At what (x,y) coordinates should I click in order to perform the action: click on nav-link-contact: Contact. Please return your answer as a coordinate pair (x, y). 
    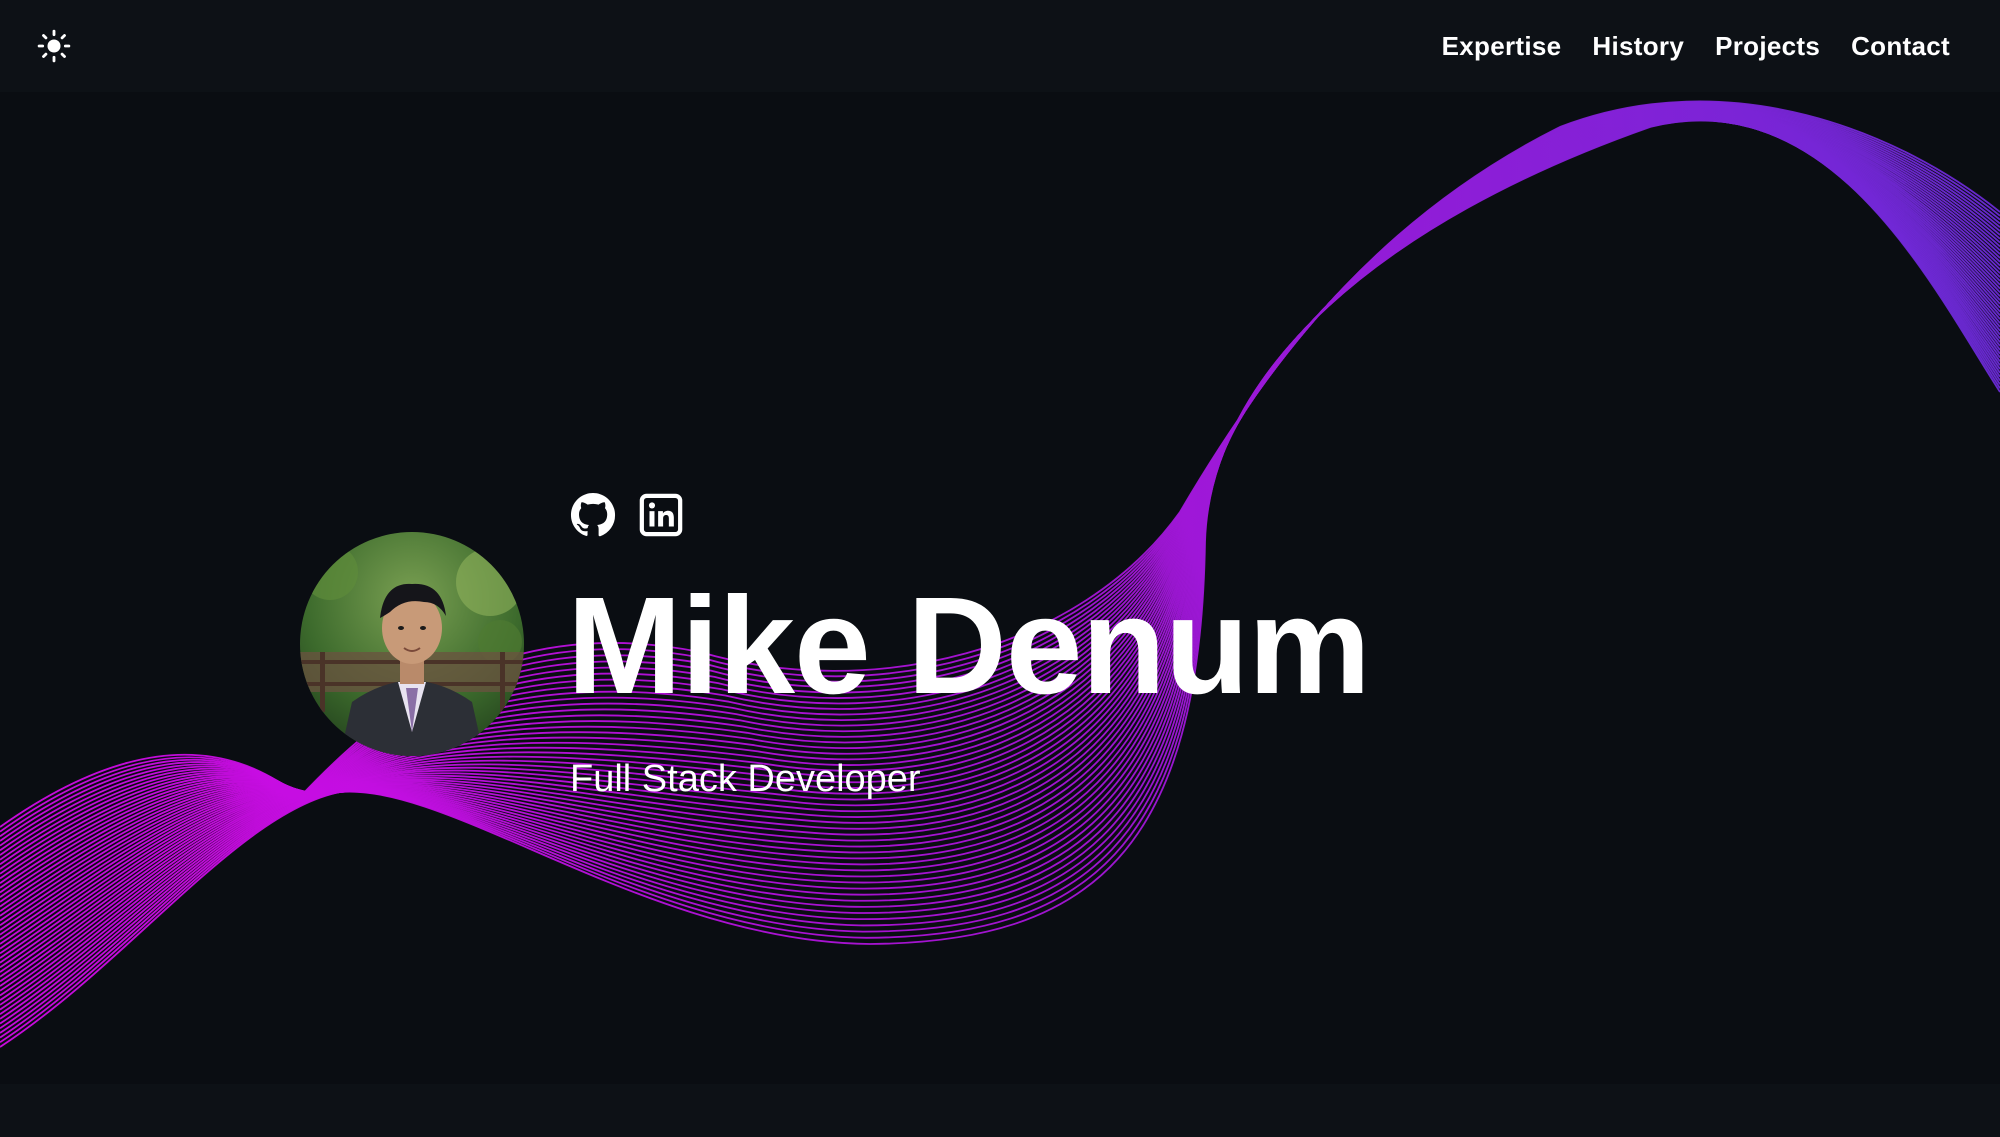
    Looking at the image, I should click on (1900, 46).